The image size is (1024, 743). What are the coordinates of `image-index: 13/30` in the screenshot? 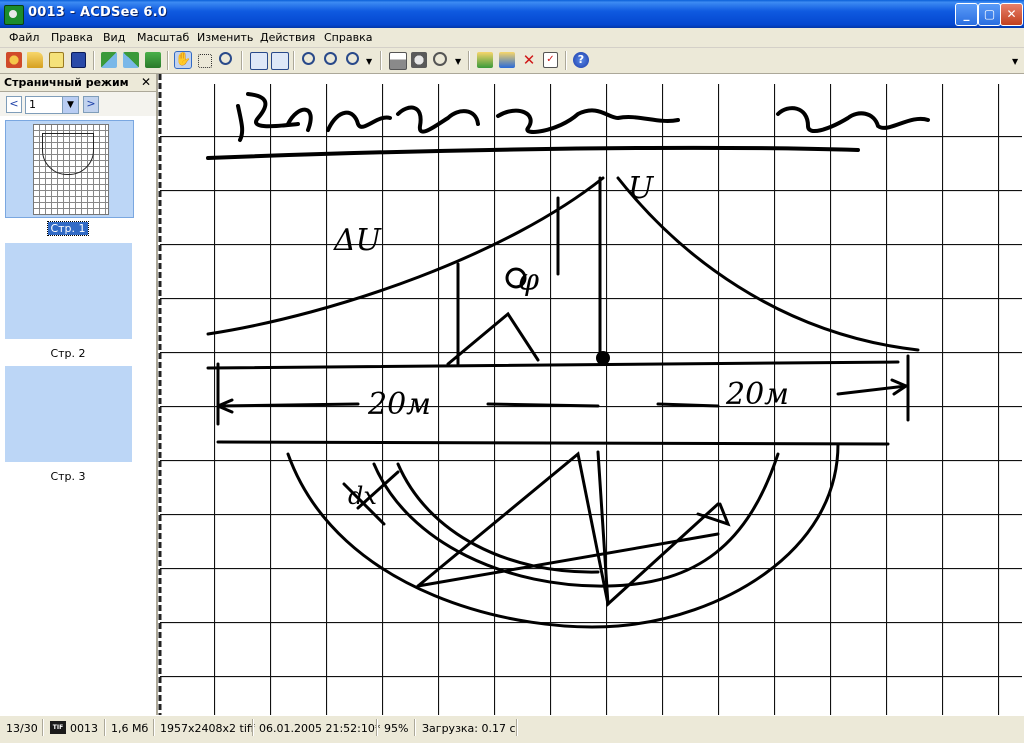 It's located at (22, 728).